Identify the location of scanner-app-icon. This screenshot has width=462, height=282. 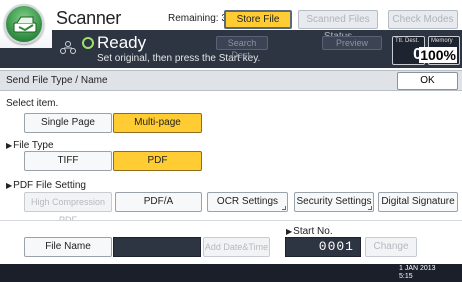
(24, 24).